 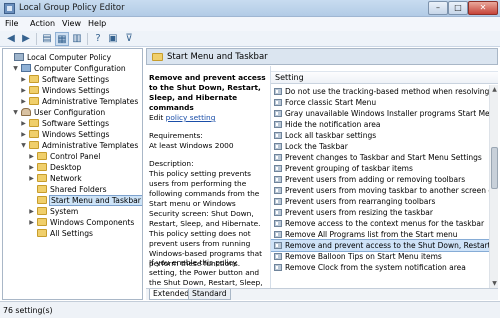 What do you see at coordinates (384, 201) in the screenshot?
I see `setting-row: Prevent users from rearranging toolbars` at bounding box center [384, 201].